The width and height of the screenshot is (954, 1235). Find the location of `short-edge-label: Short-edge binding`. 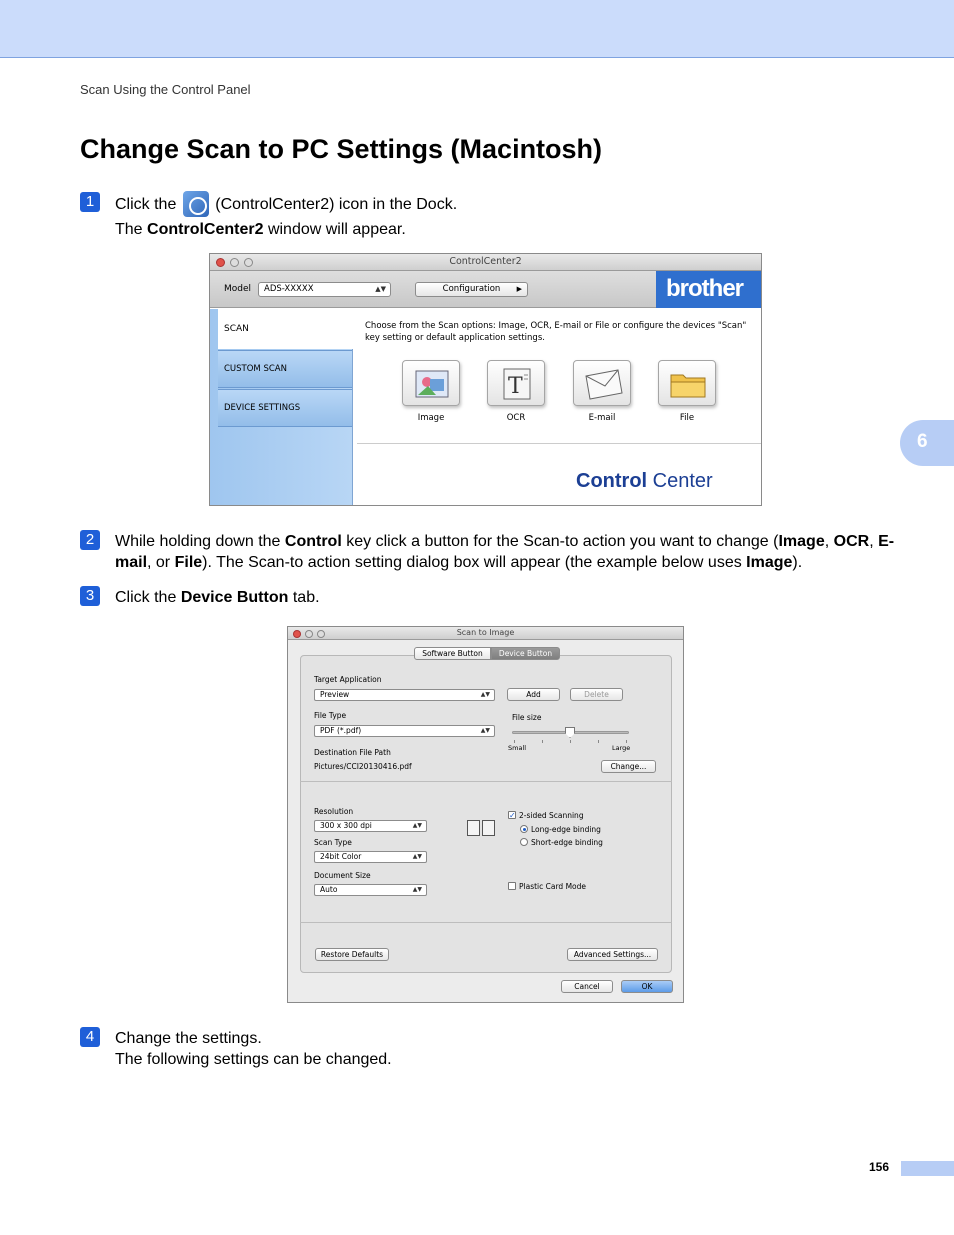

short-edge-label: Short-edge binding is located at coordinates (567, 842).